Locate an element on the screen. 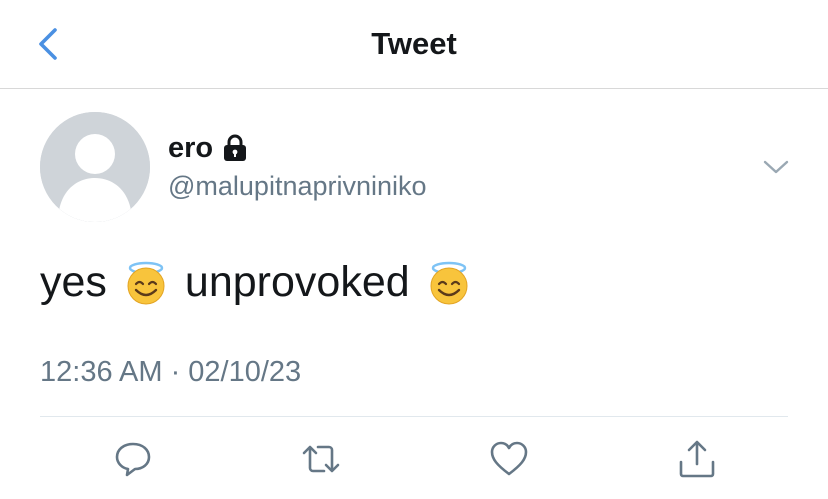 This screenshot has width=828, height=499. retweet-icon is located at coordinates (321, 459).